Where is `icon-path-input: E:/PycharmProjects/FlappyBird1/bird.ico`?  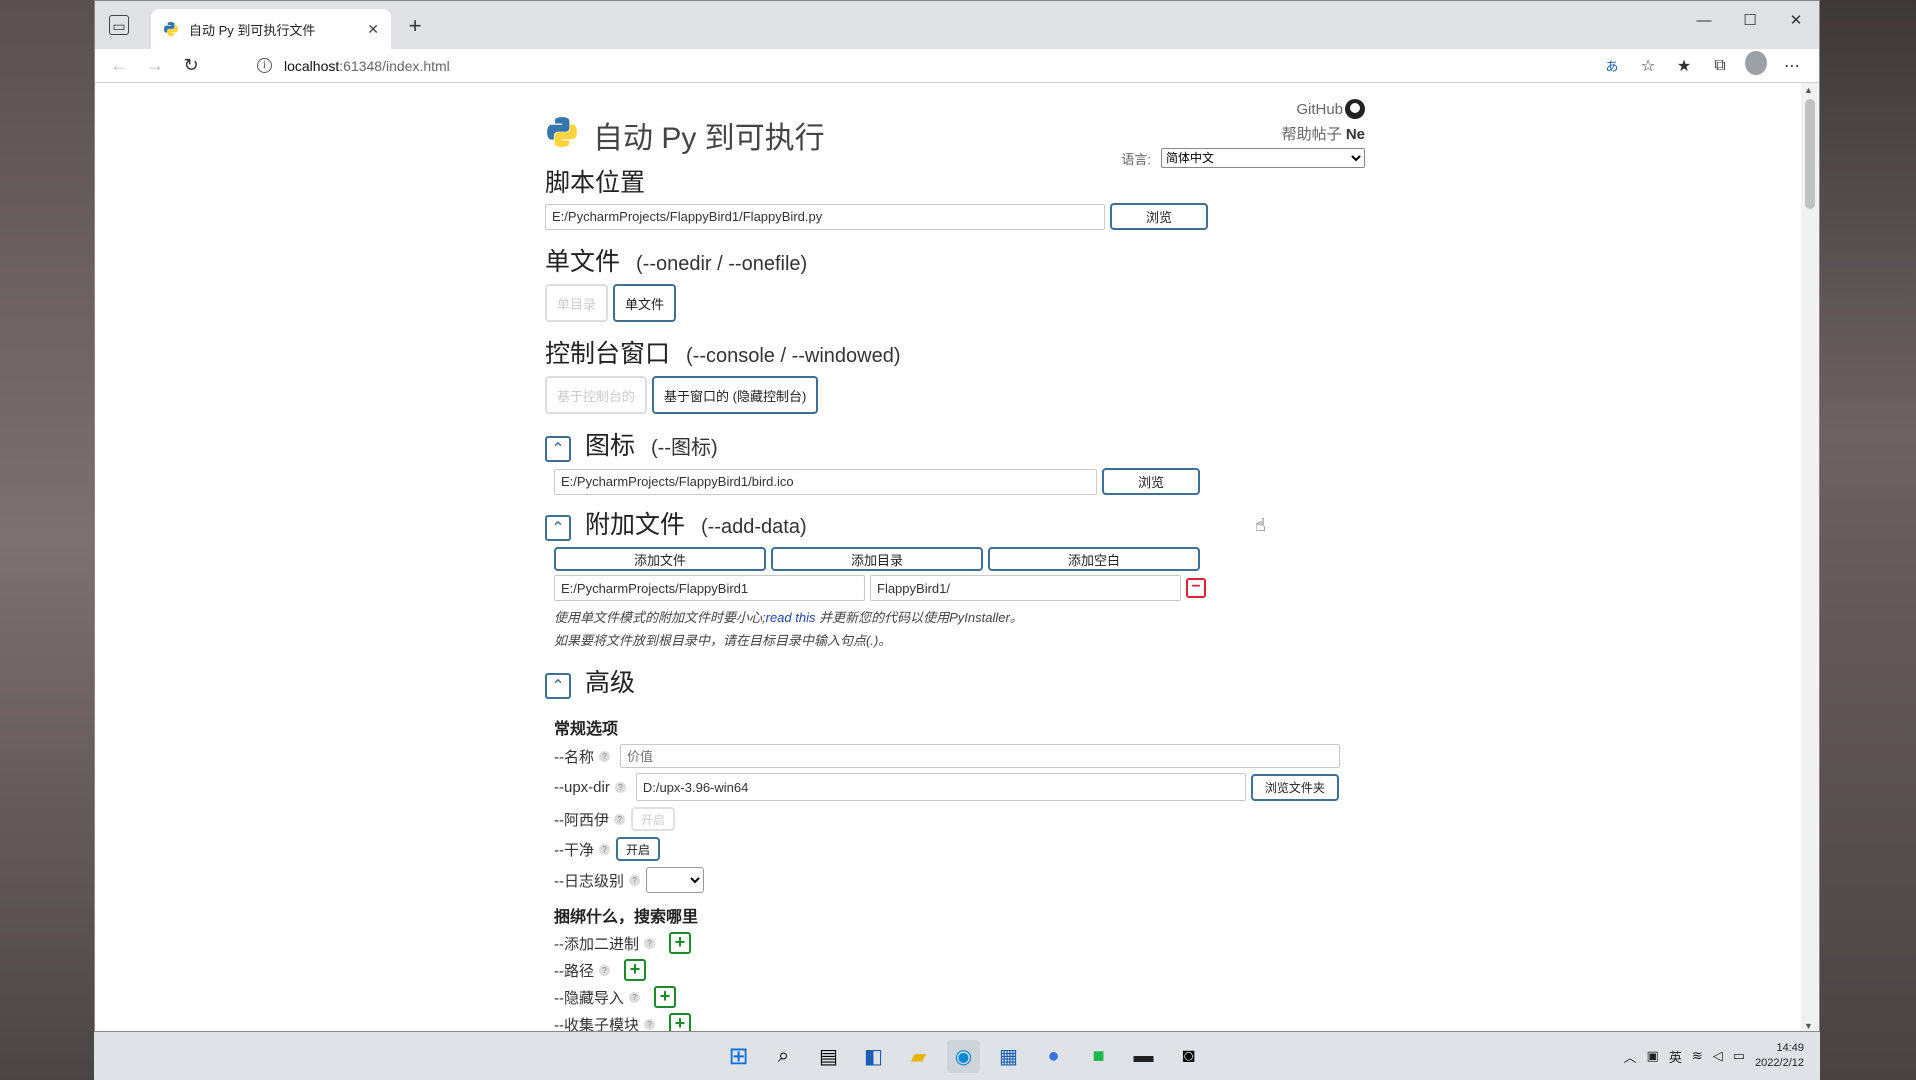 icon-path-input: E:/PycharmProjects/FlappyBird1/bird.ico is located at coordinates (825, 481).